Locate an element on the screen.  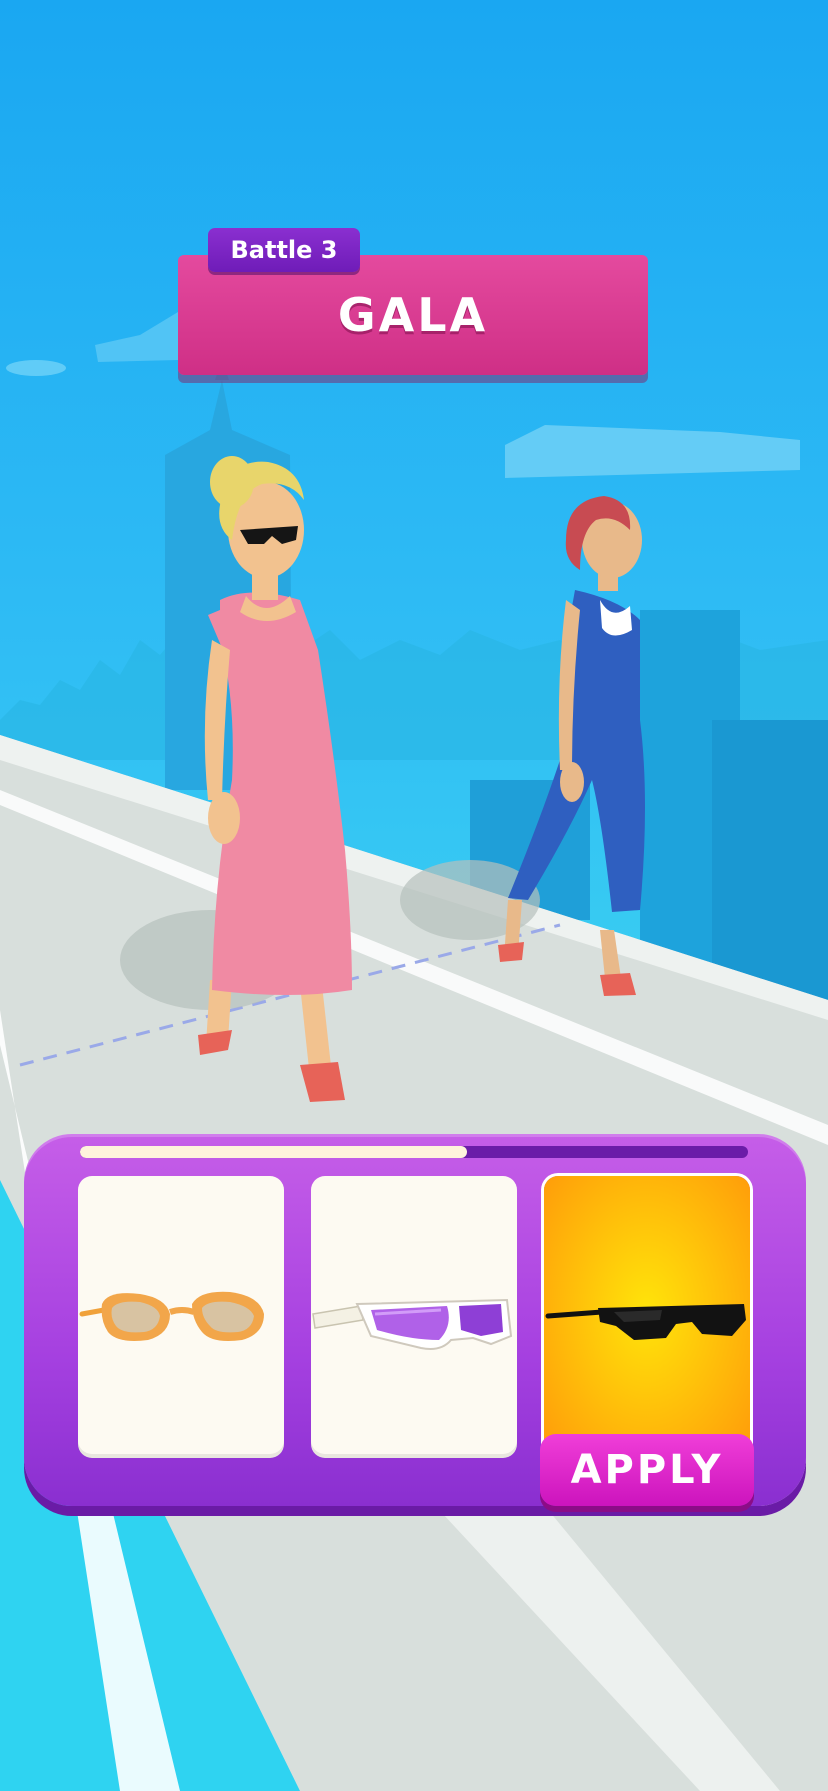
theme-banner: GALA is located at coordinates (413, 315).